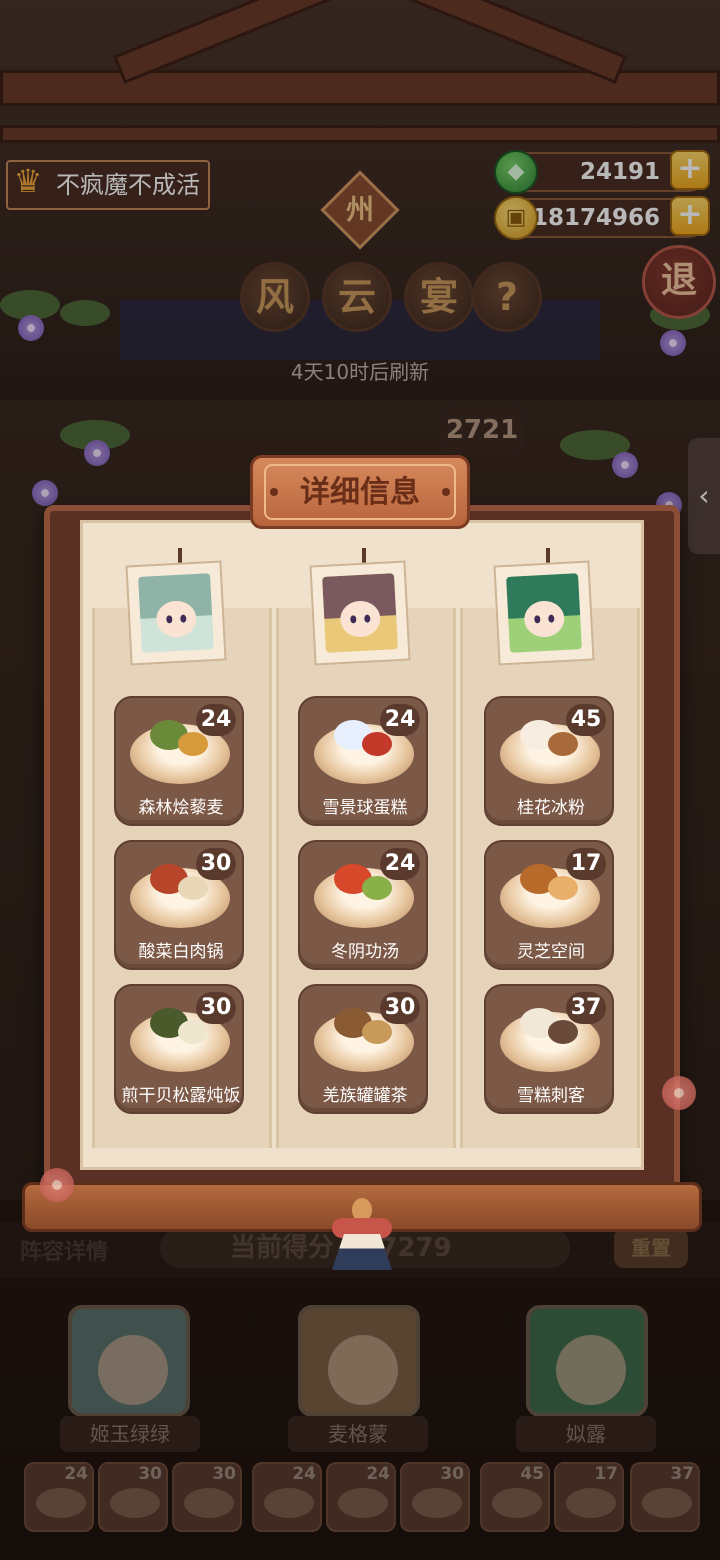  I want to click on tassel-fringe, so click(362, 1252).